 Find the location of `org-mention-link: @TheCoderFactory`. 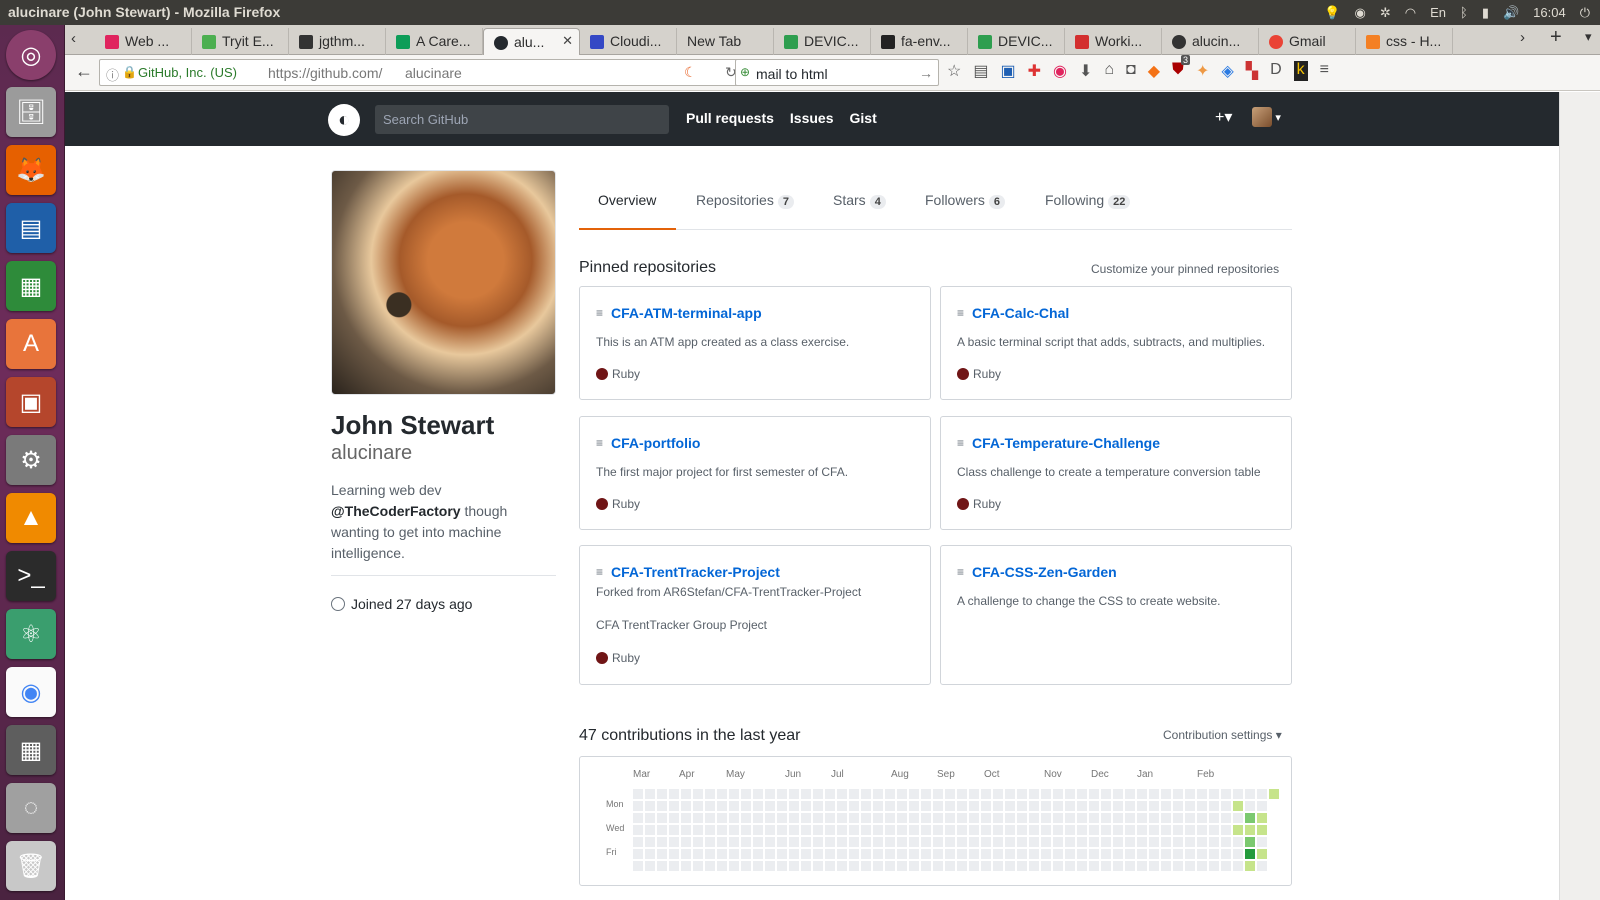

org-mention-link: @TheCoderFactory is located at coordinates (396, 511).